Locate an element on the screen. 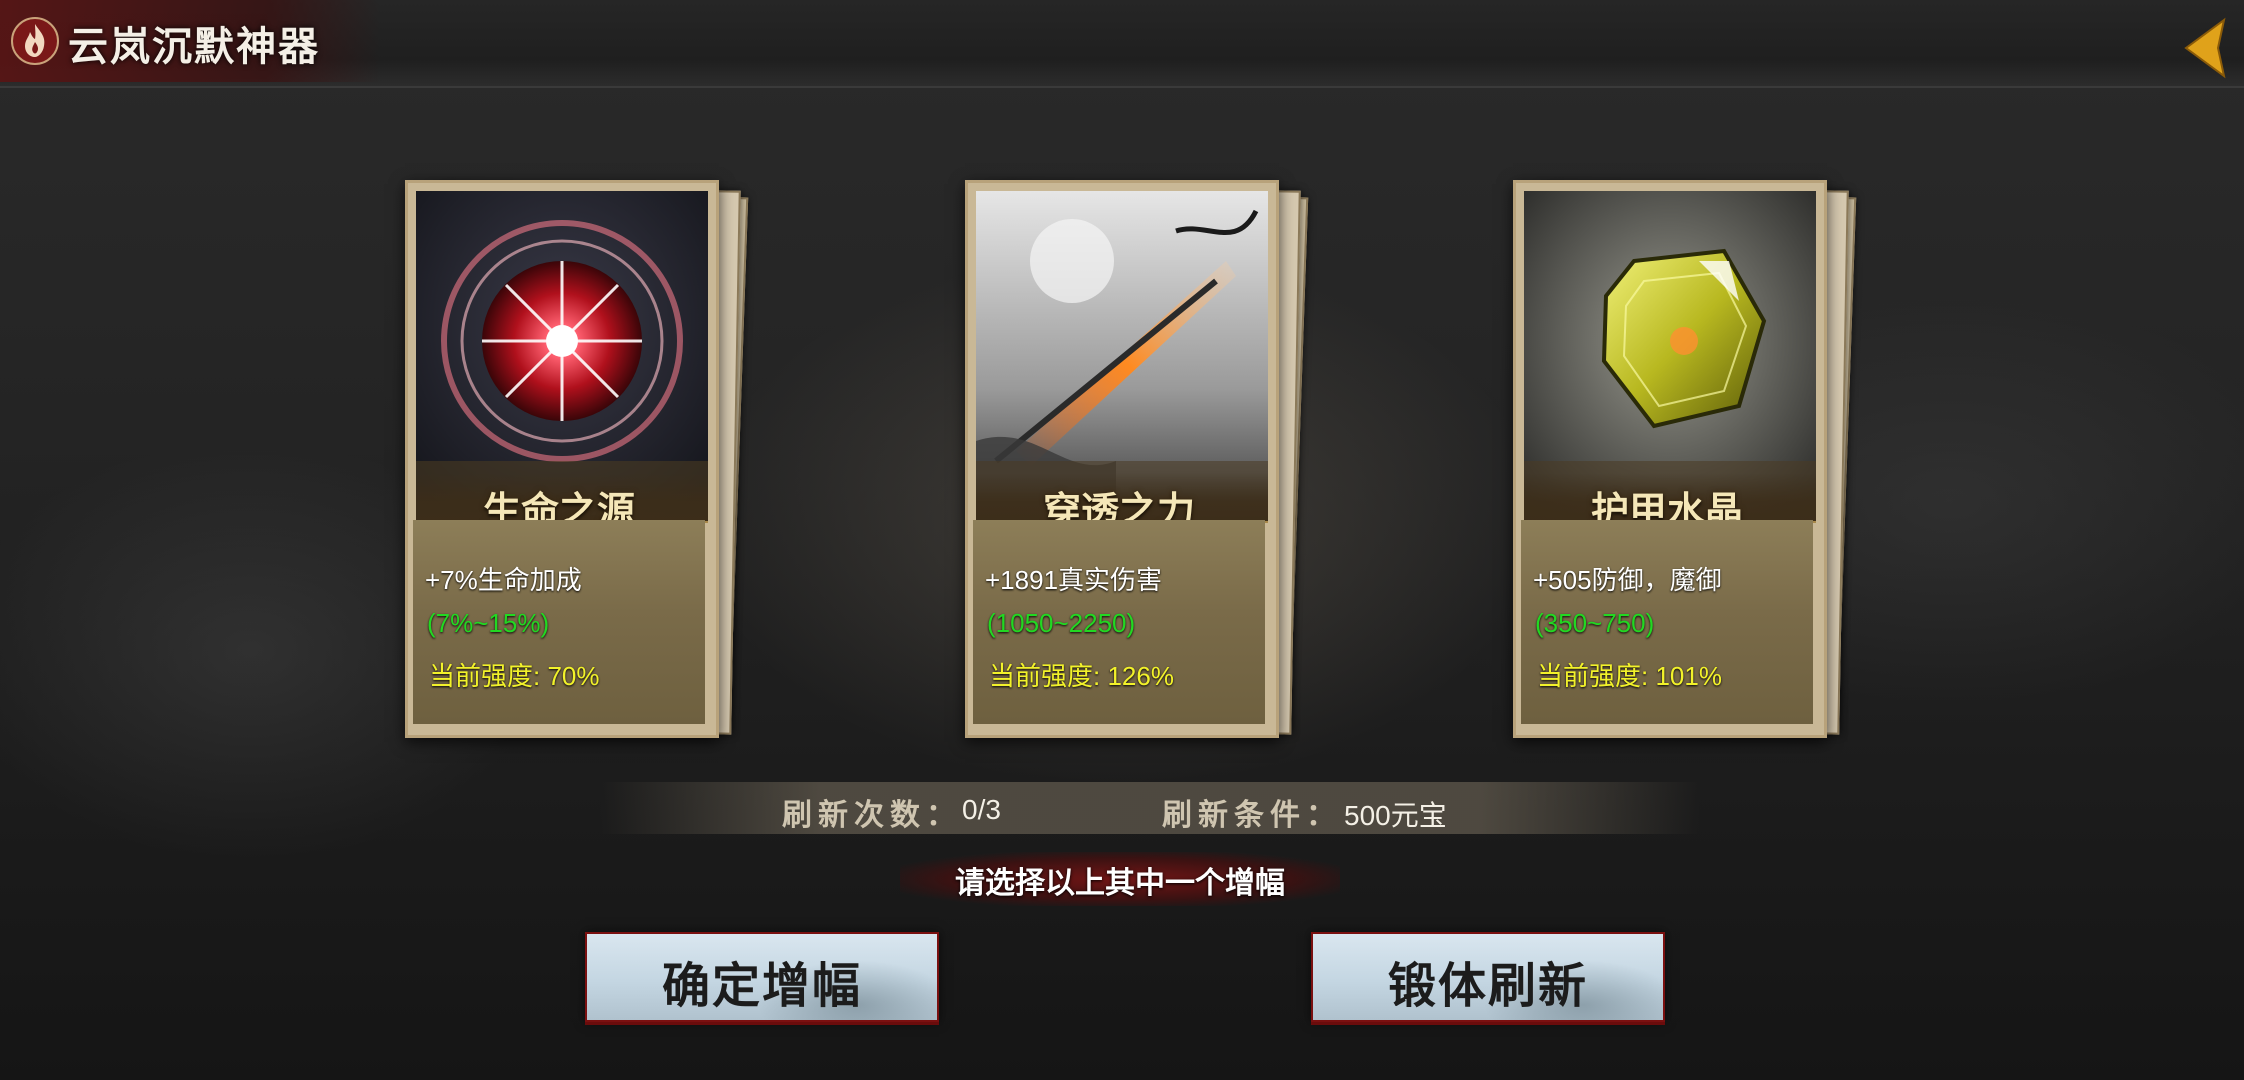  card-stat: +1891真实伤害 is located at coordinates (1074, 580).